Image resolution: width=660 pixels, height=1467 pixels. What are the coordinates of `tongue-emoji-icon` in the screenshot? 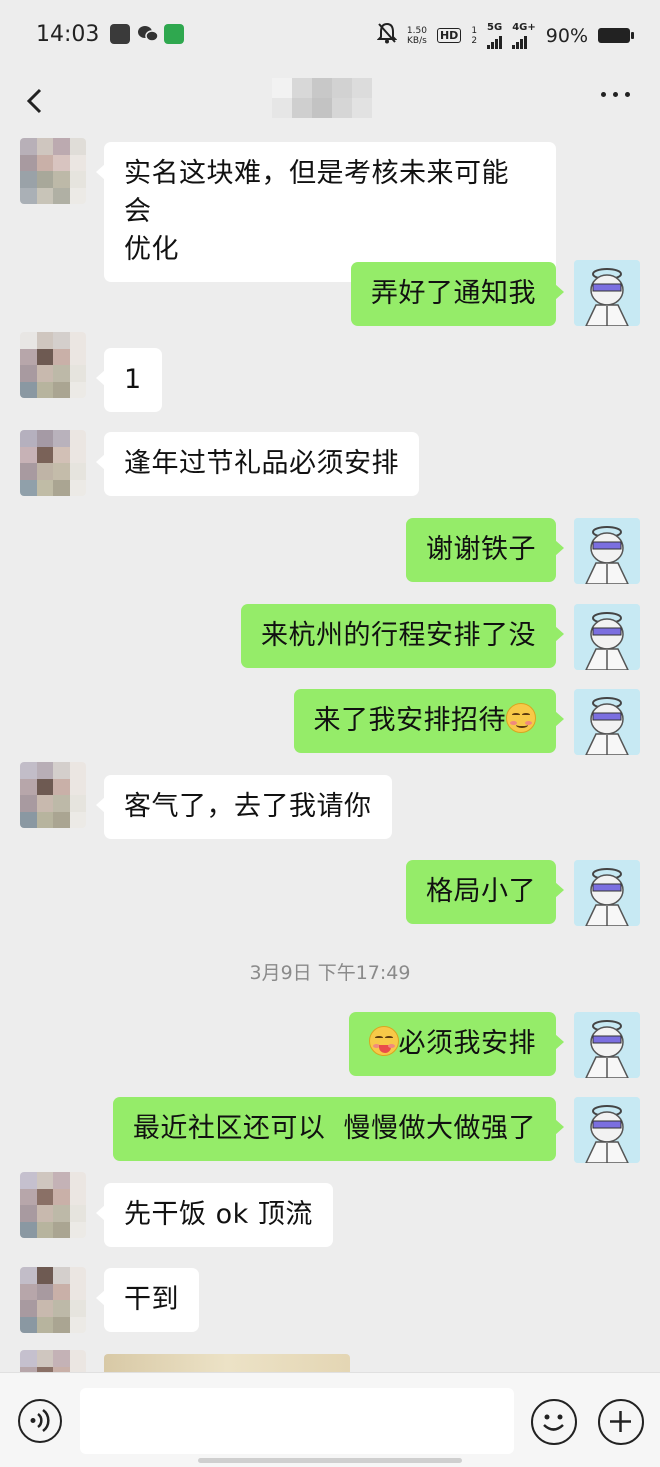 It's located at (383, 1041).